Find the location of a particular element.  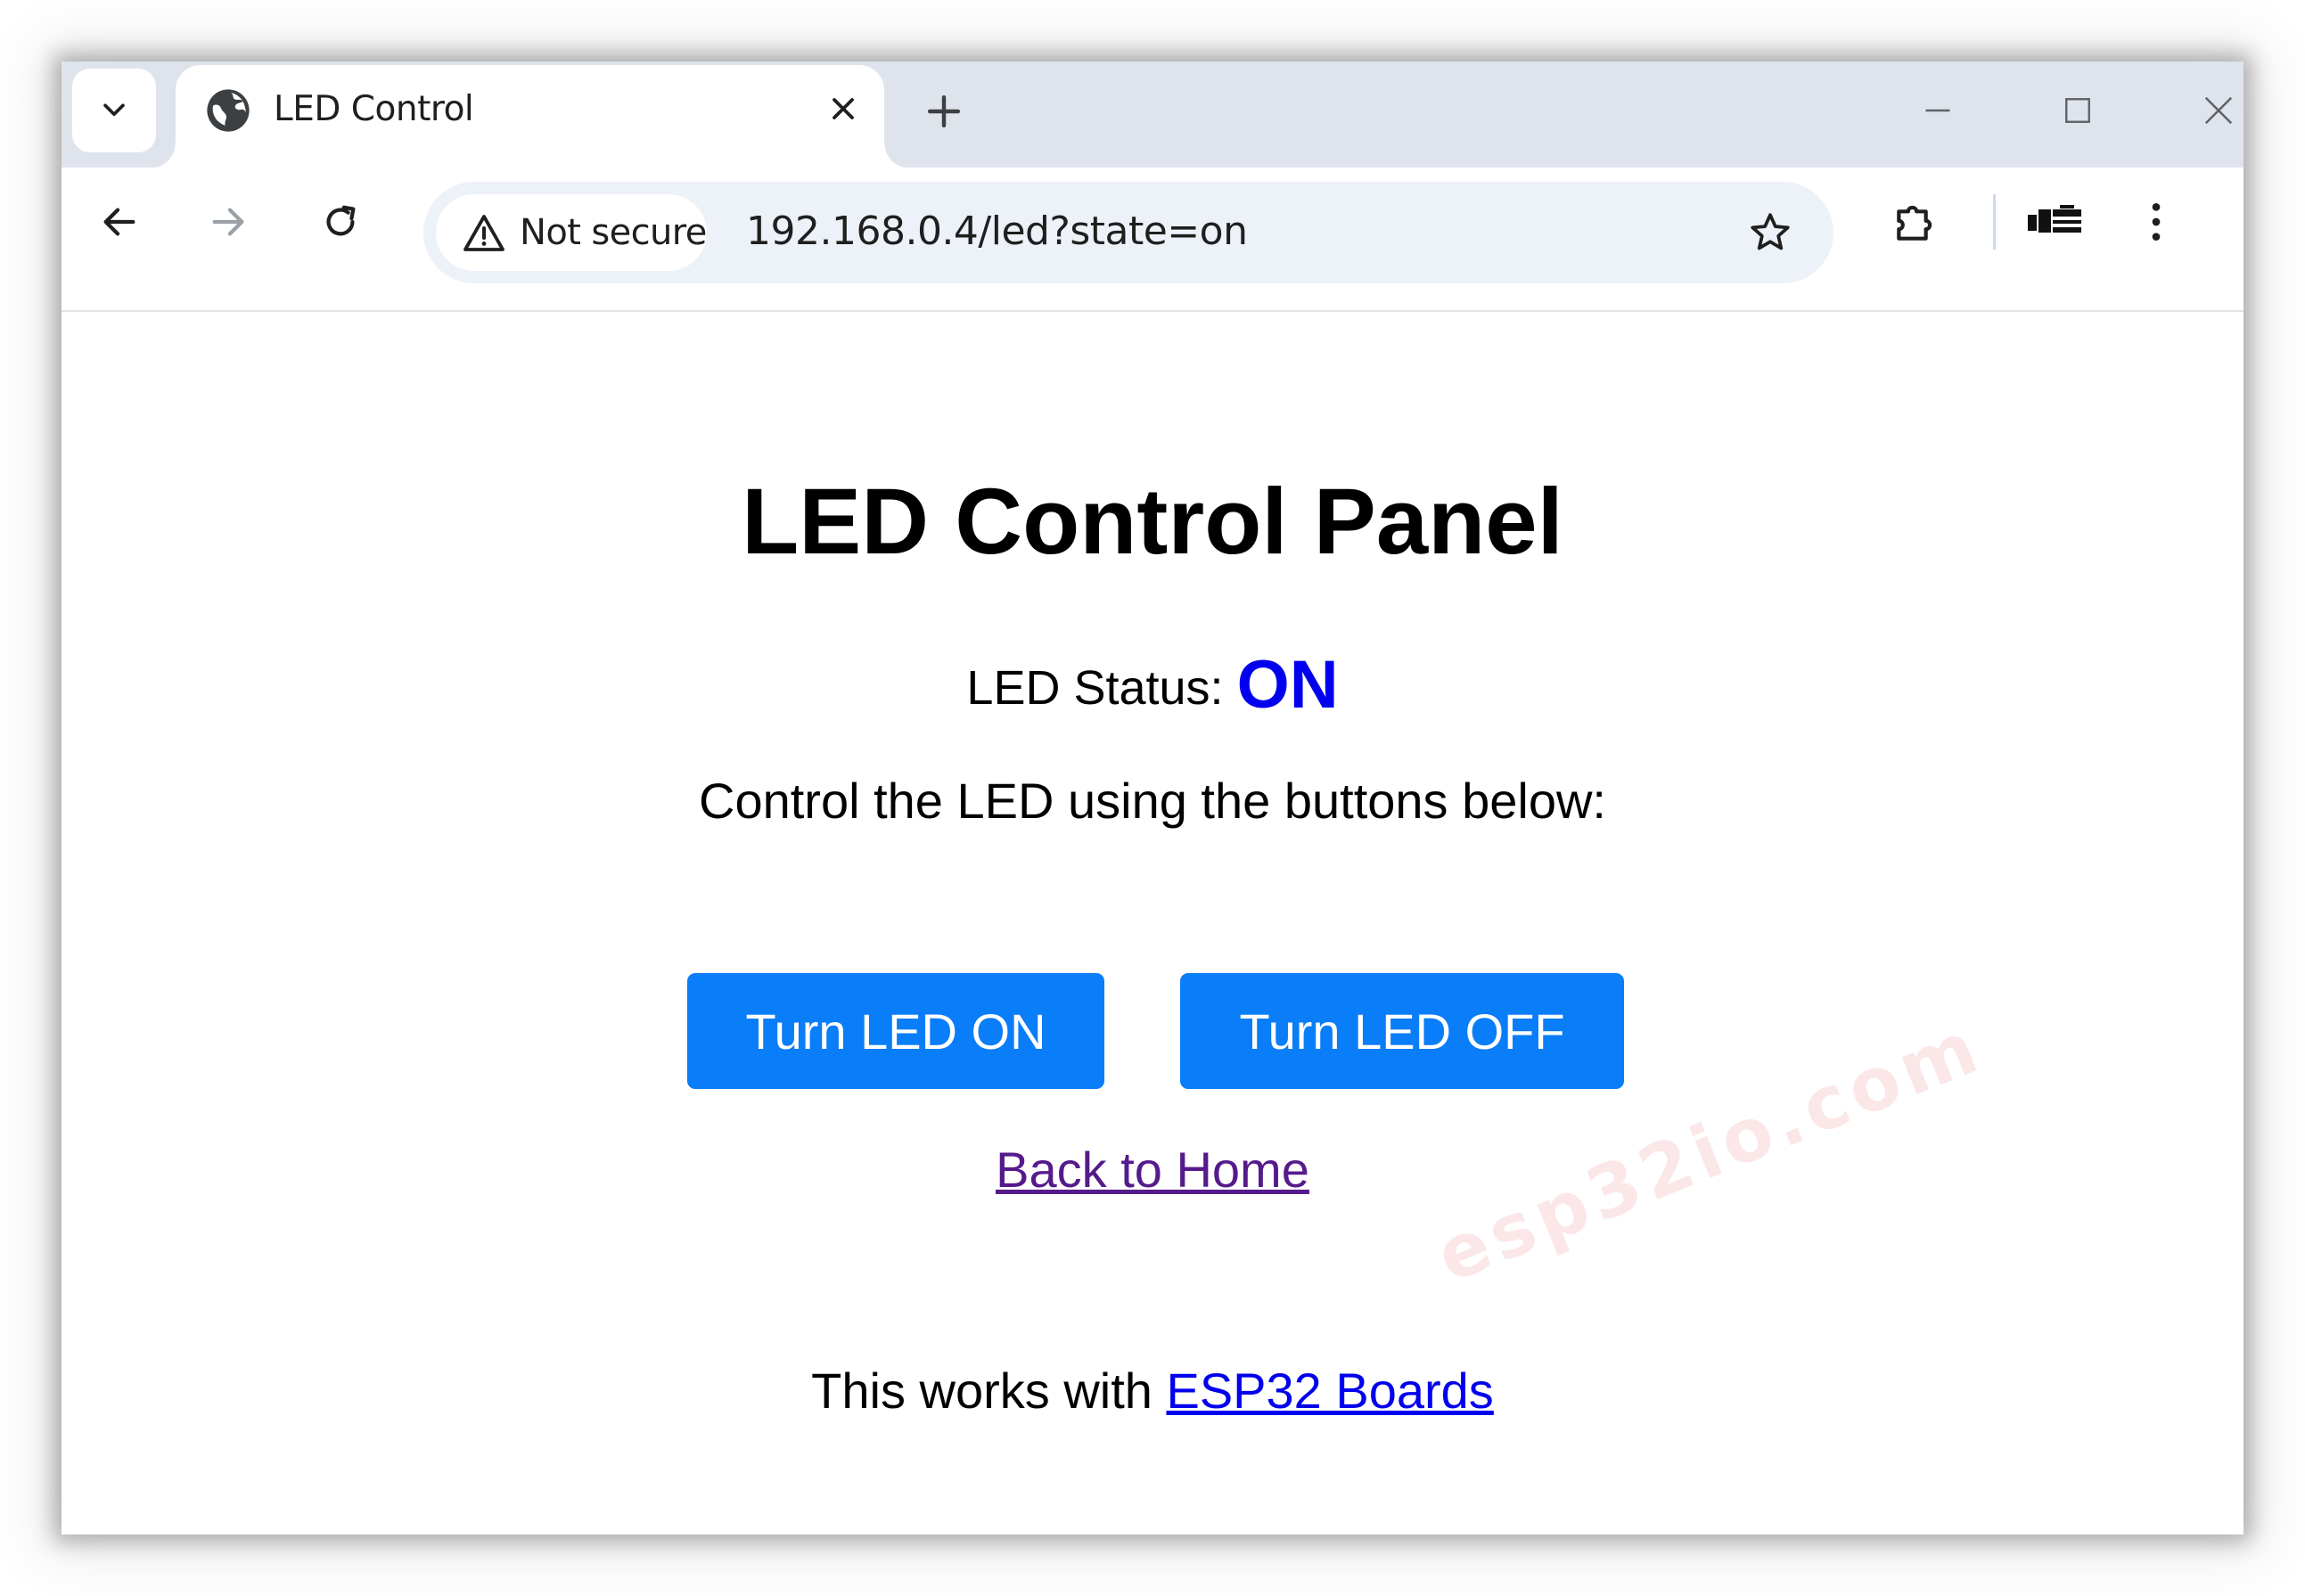

led-status: LED Status: ON is located at coordinates (1152, 685).